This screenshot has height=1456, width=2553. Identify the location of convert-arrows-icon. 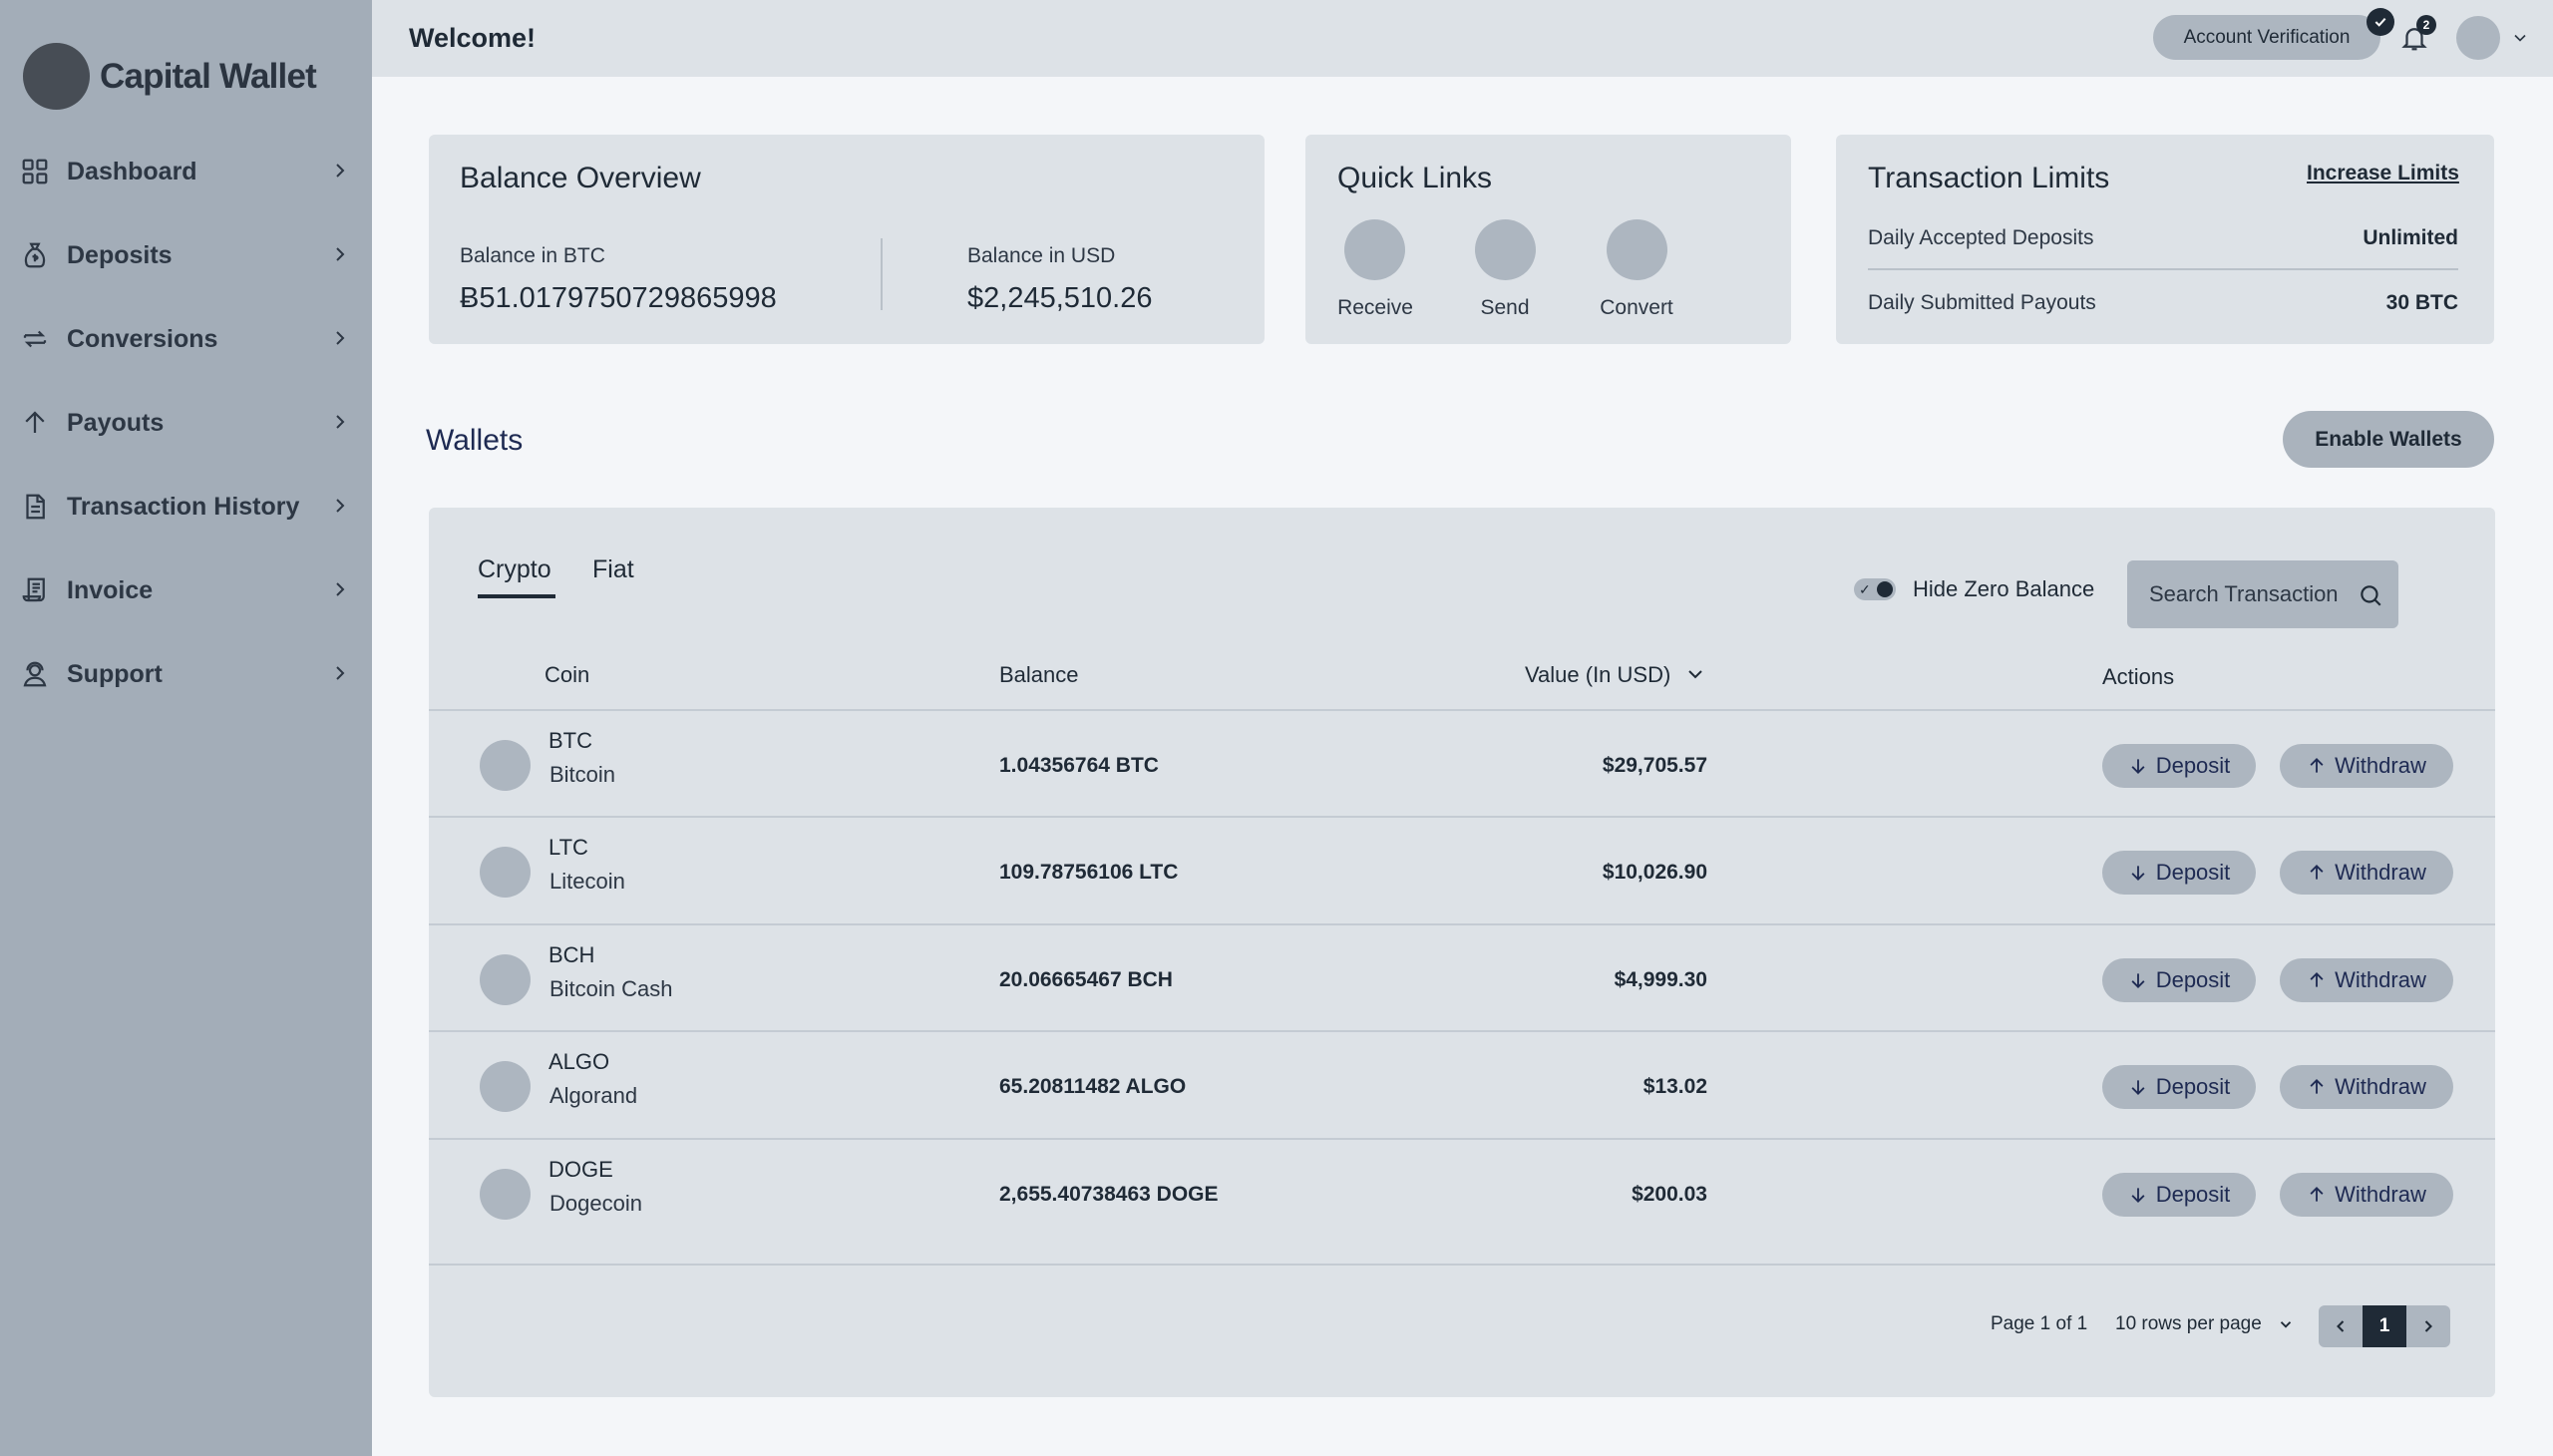
(35, 339).